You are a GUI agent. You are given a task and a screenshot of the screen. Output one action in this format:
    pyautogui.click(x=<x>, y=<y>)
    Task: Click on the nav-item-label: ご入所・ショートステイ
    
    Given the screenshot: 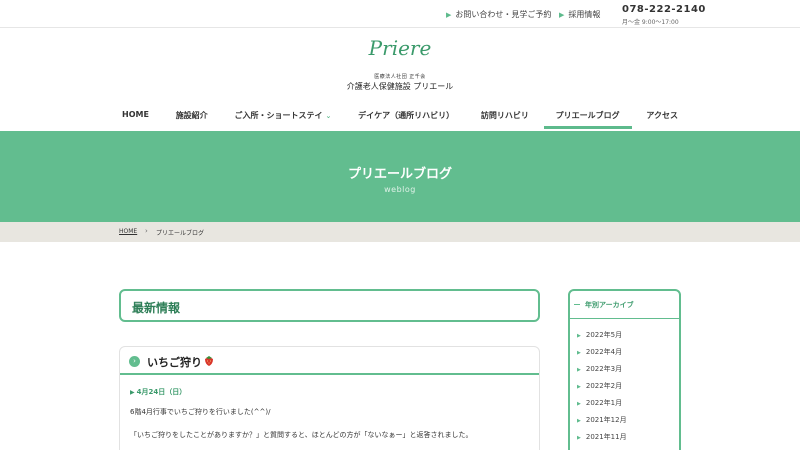 What is the action you would take?
    pyautogui.click(x=278, y=115)
    